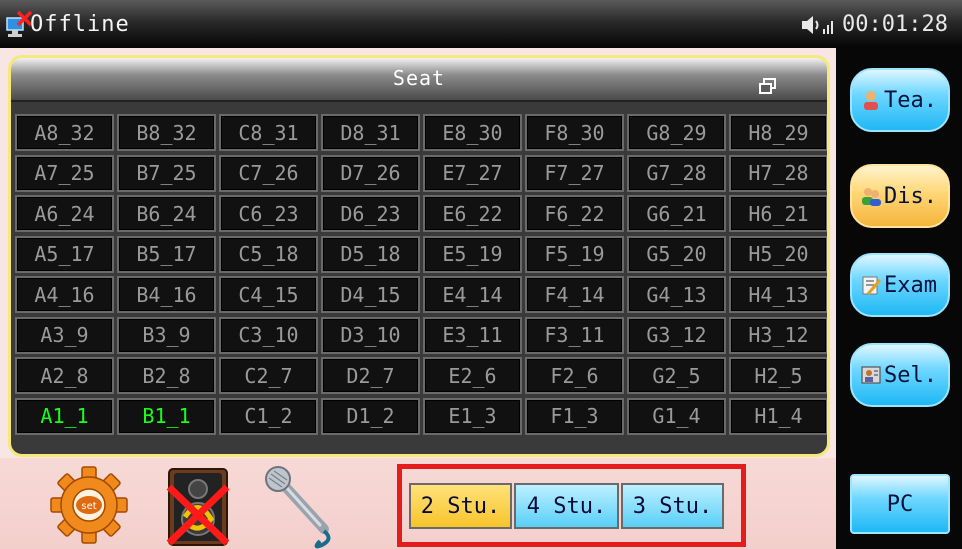  What do you see at coordinates (910, 285) in the screenshot?
I see `exam-mode-label: Exam` at bounding box center [910, 285].